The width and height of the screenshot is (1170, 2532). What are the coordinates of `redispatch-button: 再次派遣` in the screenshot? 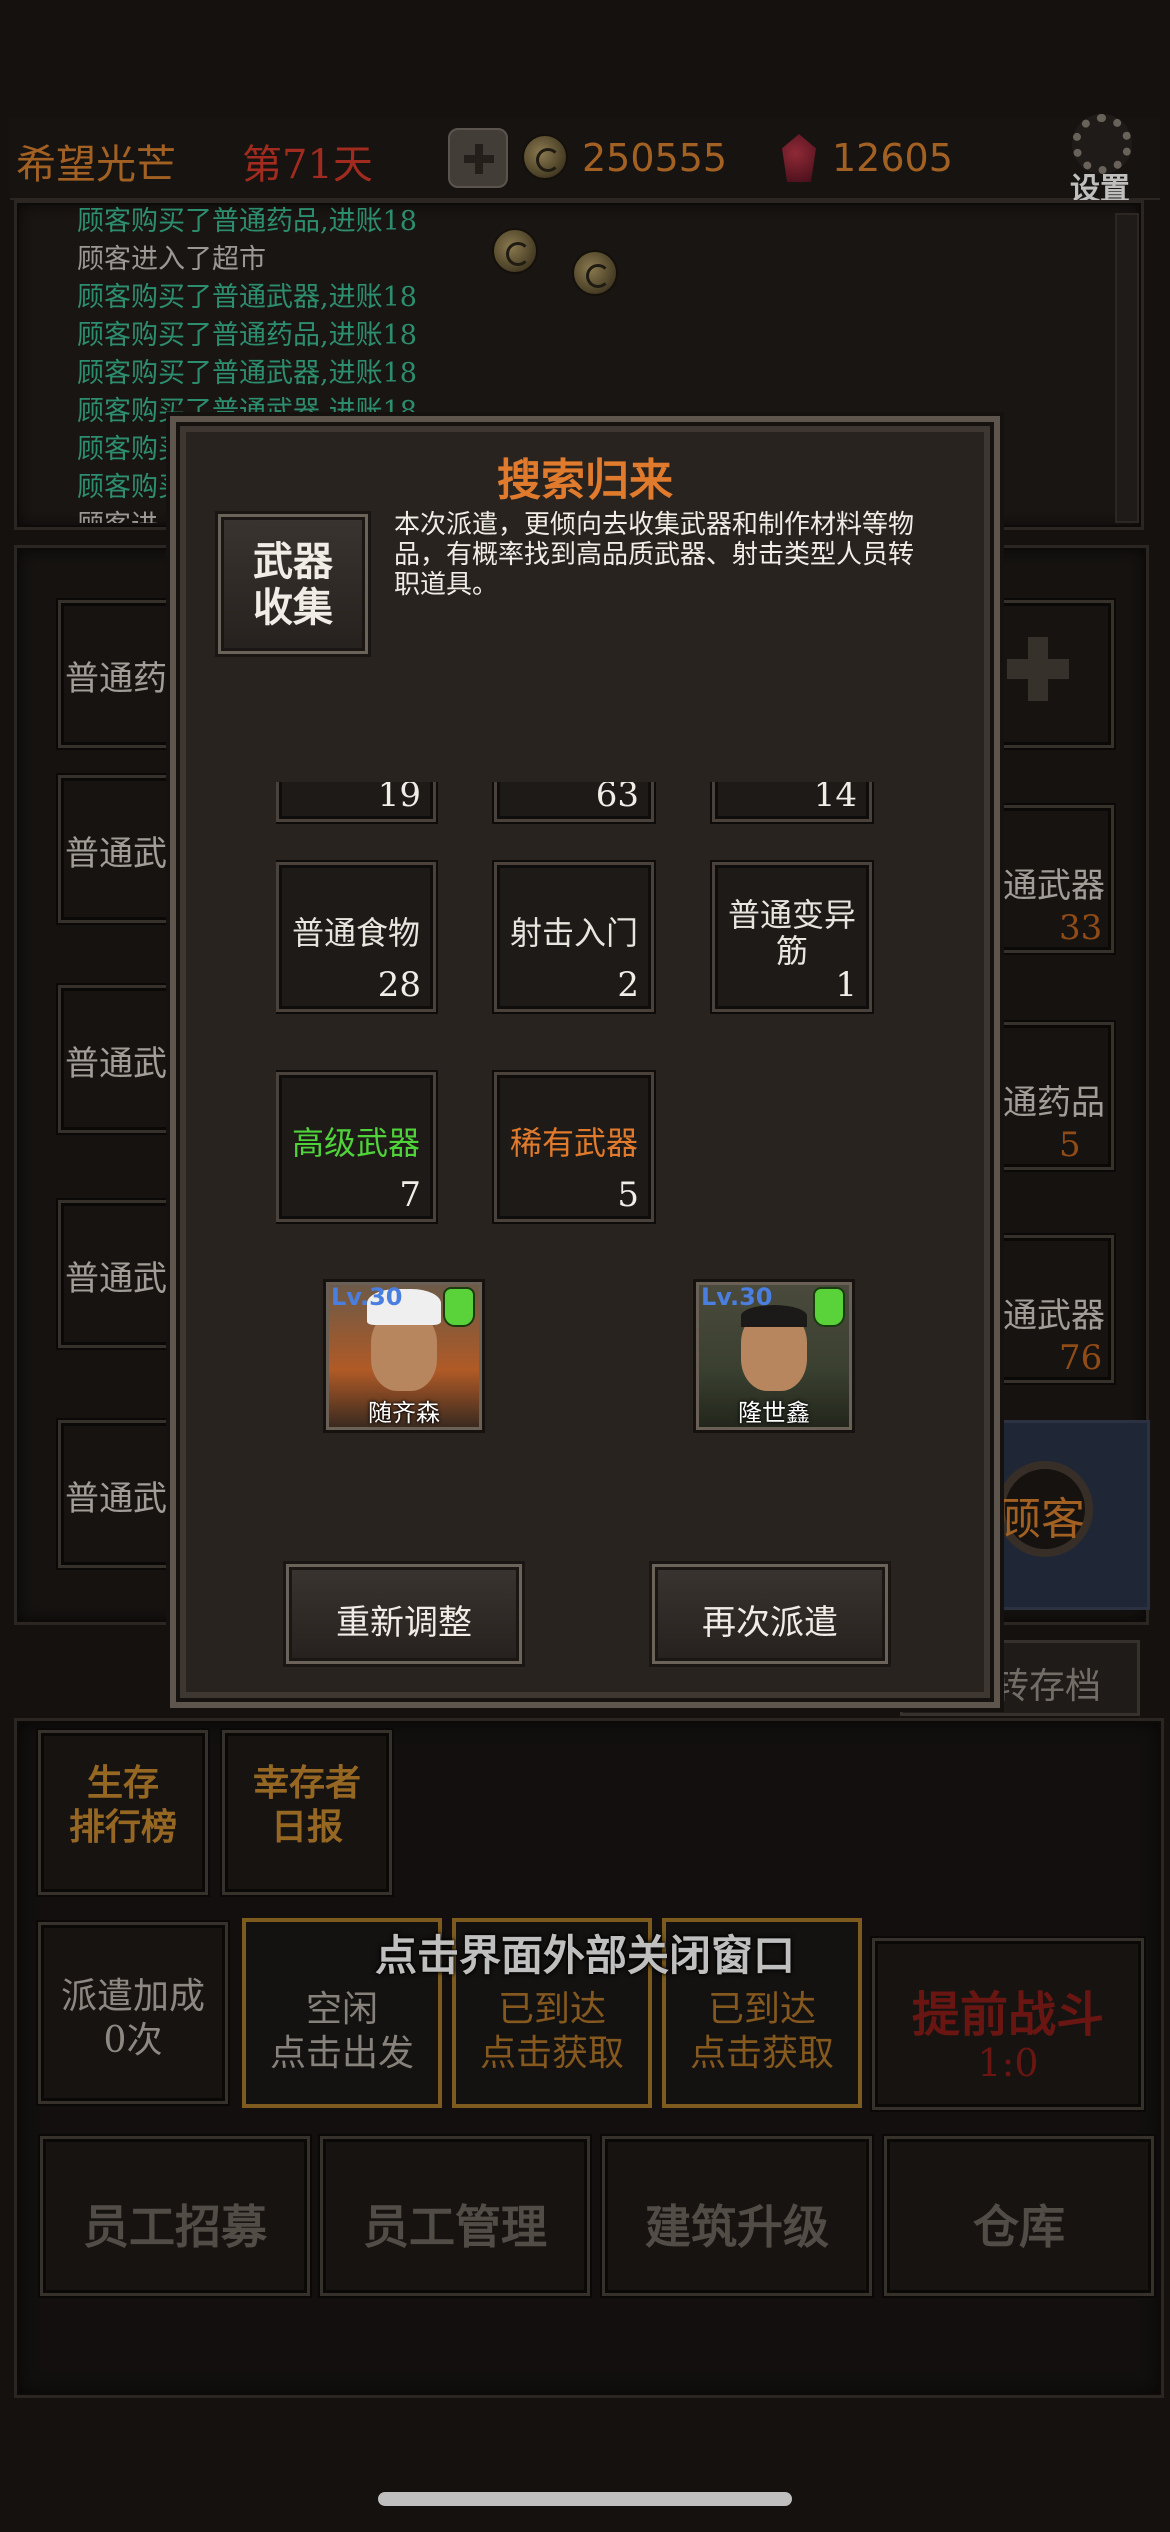 It's located at (770, 1614).